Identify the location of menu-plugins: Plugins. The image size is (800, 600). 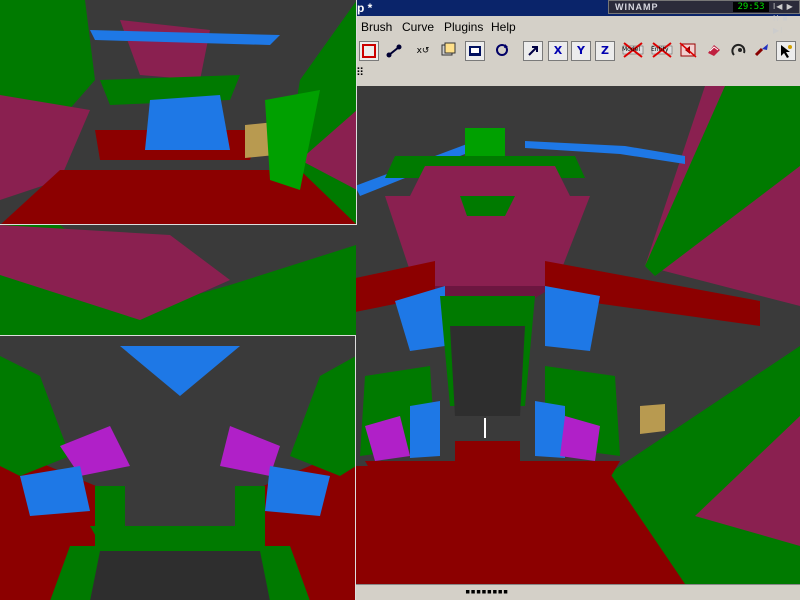
(463, 27).